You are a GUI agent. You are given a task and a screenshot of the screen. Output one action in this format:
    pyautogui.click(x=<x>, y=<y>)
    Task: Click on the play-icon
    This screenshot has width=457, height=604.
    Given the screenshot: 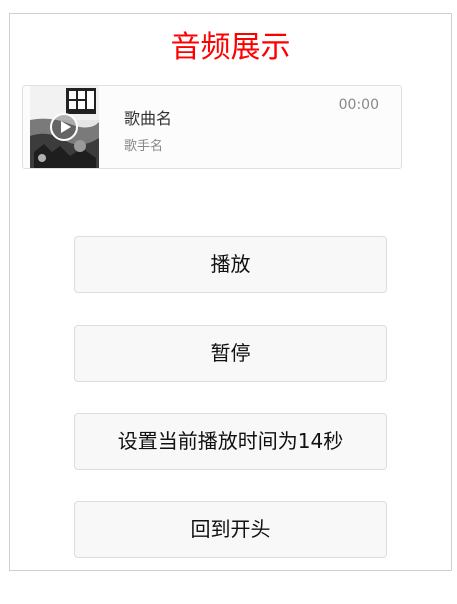 What is the action you would take?
    pyautogui.click(x=64, y=127)
    